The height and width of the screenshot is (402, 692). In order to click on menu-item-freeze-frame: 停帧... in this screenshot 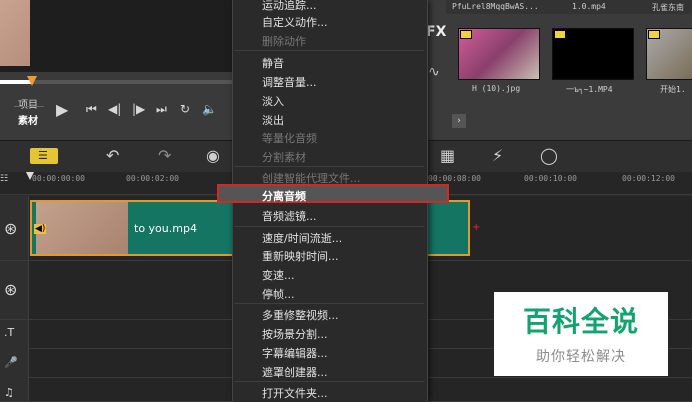, I will do `click(278, 294)`.